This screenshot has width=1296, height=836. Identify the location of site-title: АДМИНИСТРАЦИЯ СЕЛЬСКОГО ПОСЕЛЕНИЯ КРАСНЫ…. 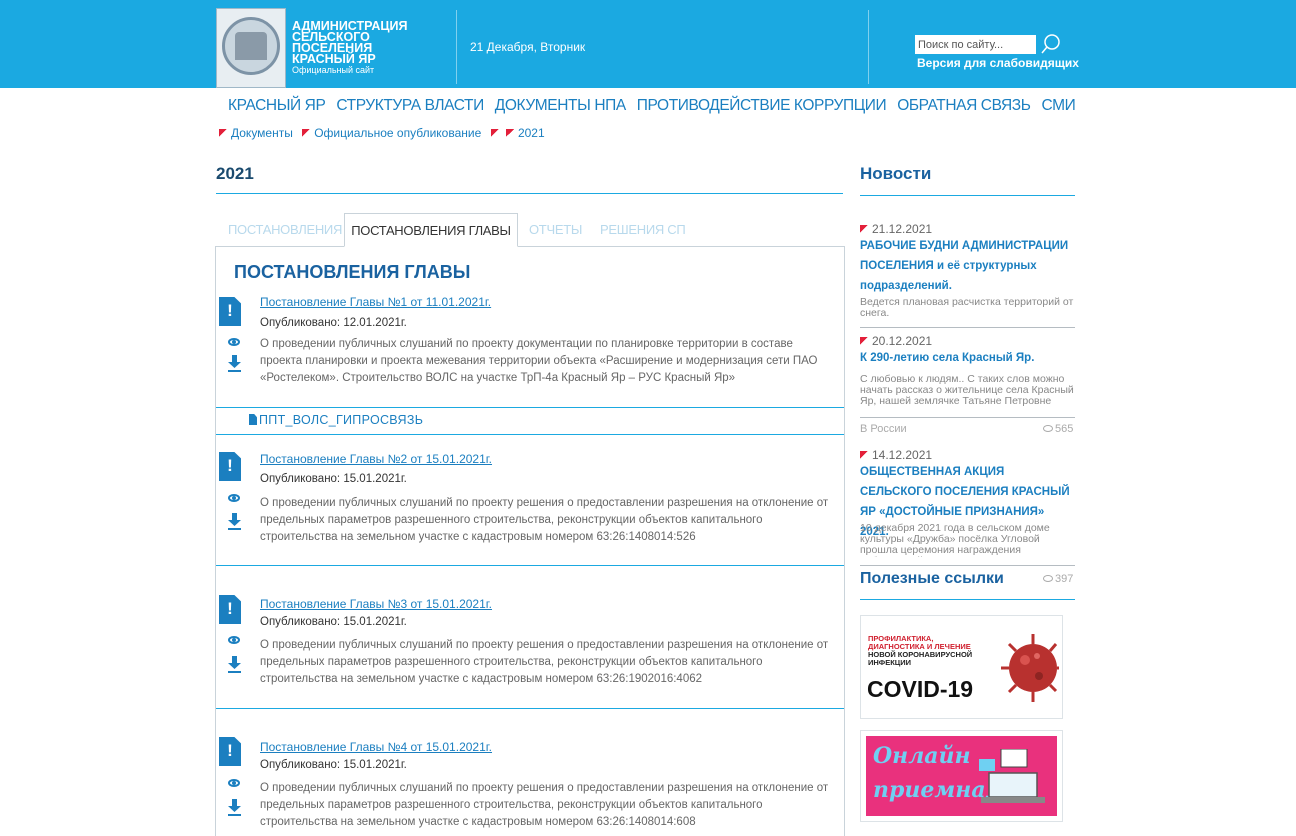
(372, 47).